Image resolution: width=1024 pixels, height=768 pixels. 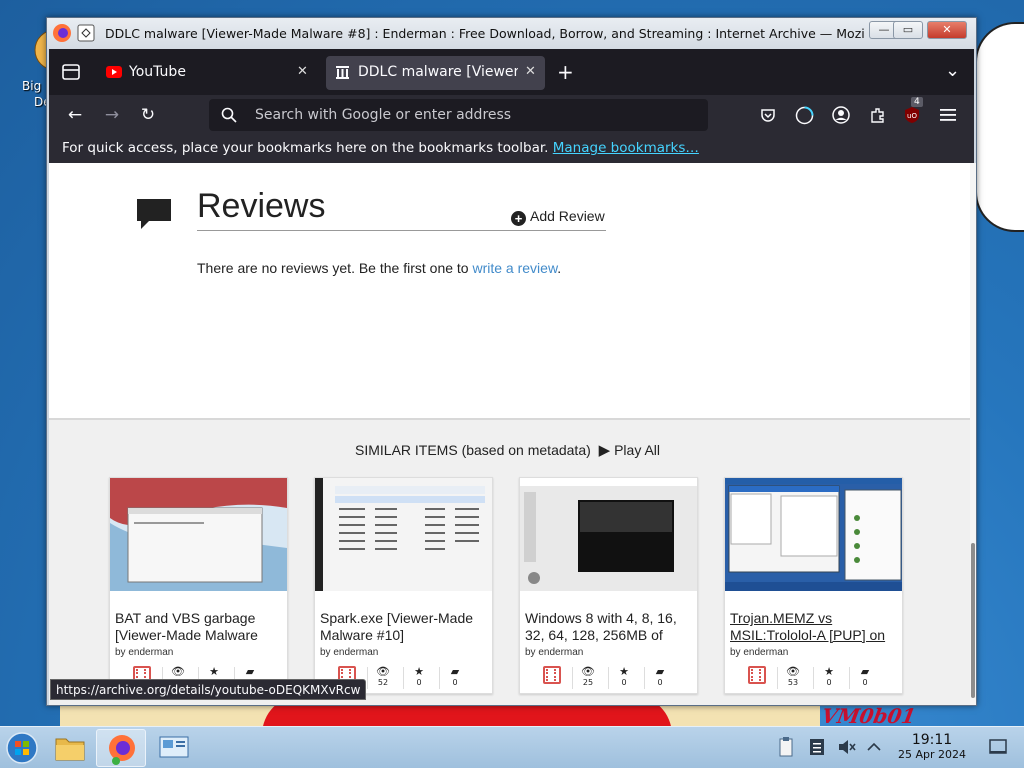 I want to click on ublock-origin-icon: uO, so click(x=912, y=115).